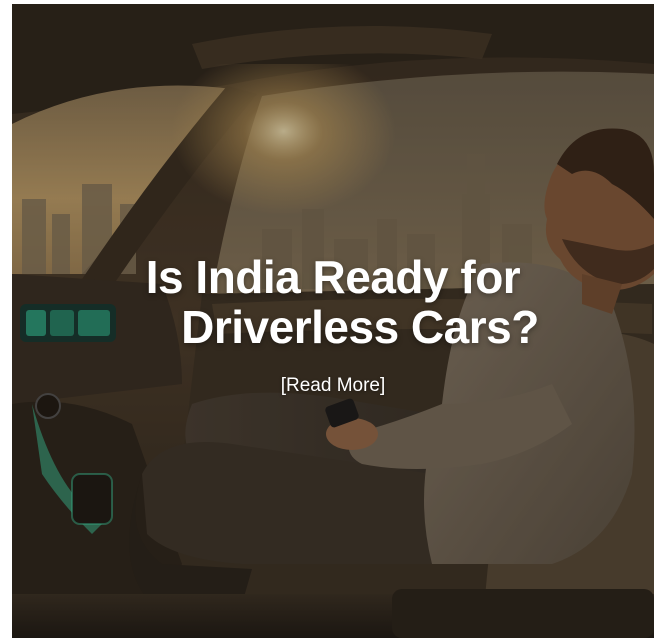 The height and width of the screenshot is (641, 660). I want to click on headline-line-2: Driverless Cars?, so click(360, 327).